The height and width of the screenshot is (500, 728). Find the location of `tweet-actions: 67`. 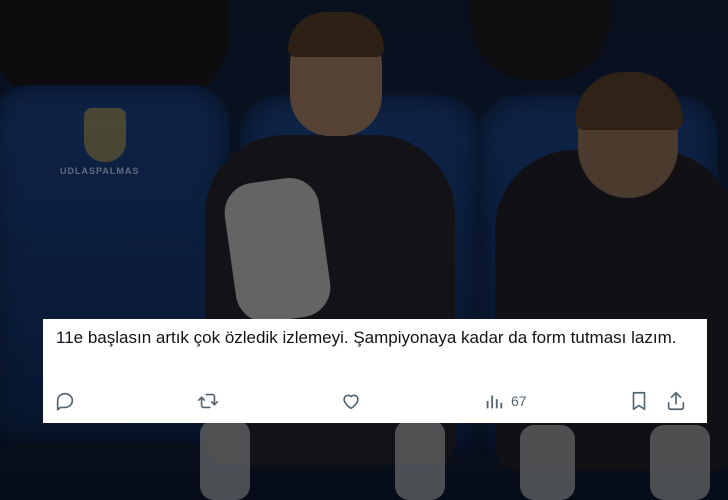

tweet-actions: 67 is located at coordinates (375, 401).